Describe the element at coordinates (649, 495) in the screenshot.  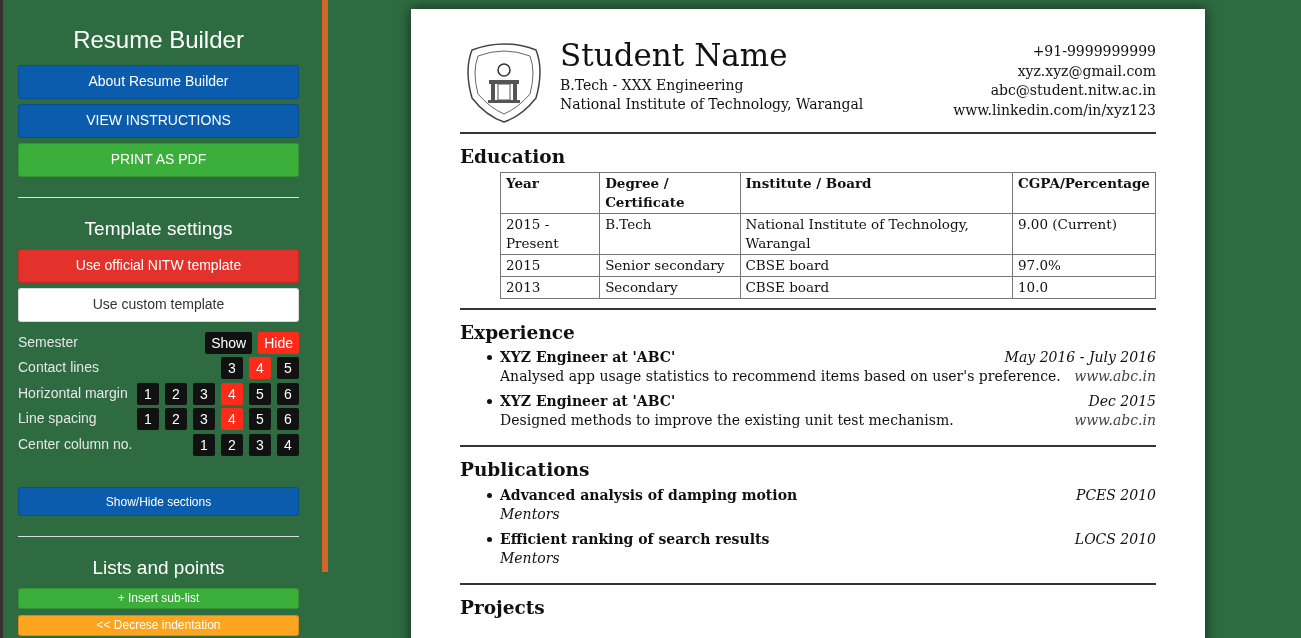
I see `entry-title: Advanced analysis of damping motion` at that location.